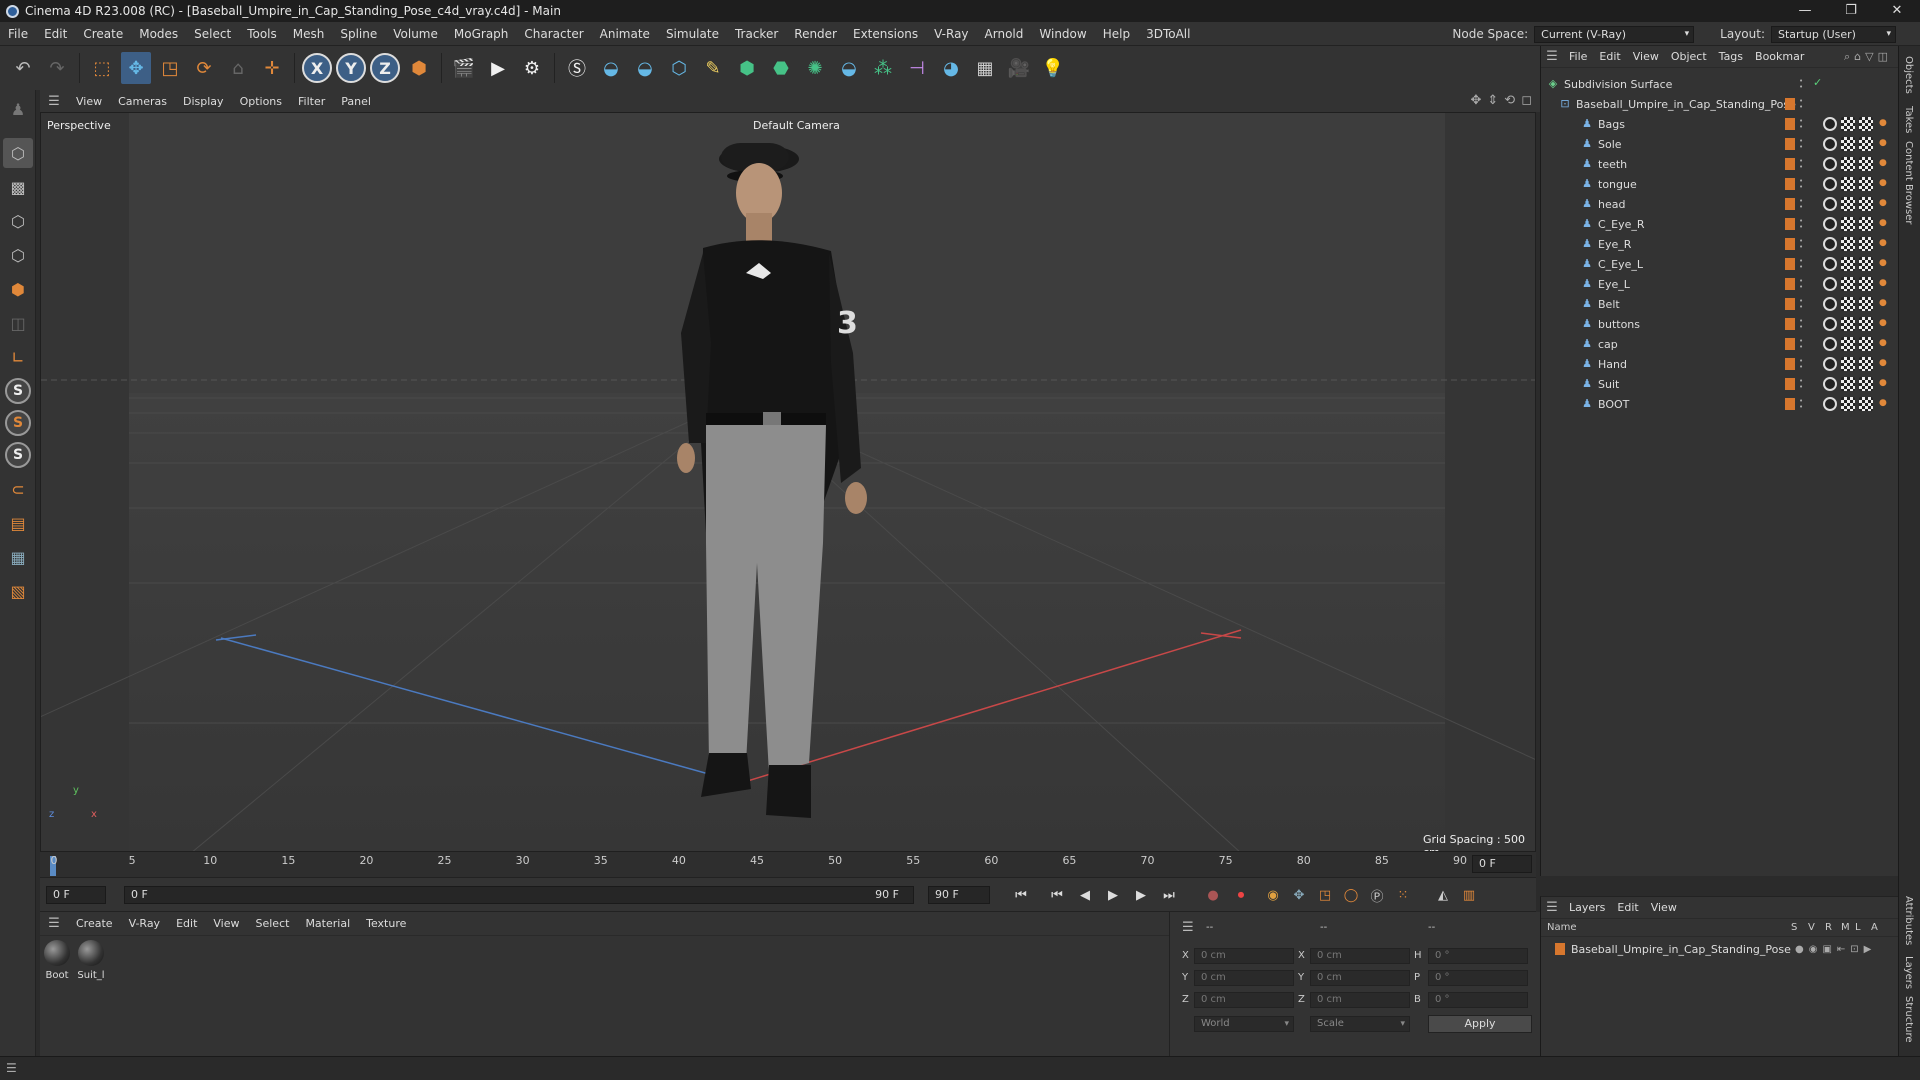 This screenshot has height=1080, width=1920. Describe the element at coordinates (186, 923) in the screenshot. I see `material-menu-edit: Edit` at that location.